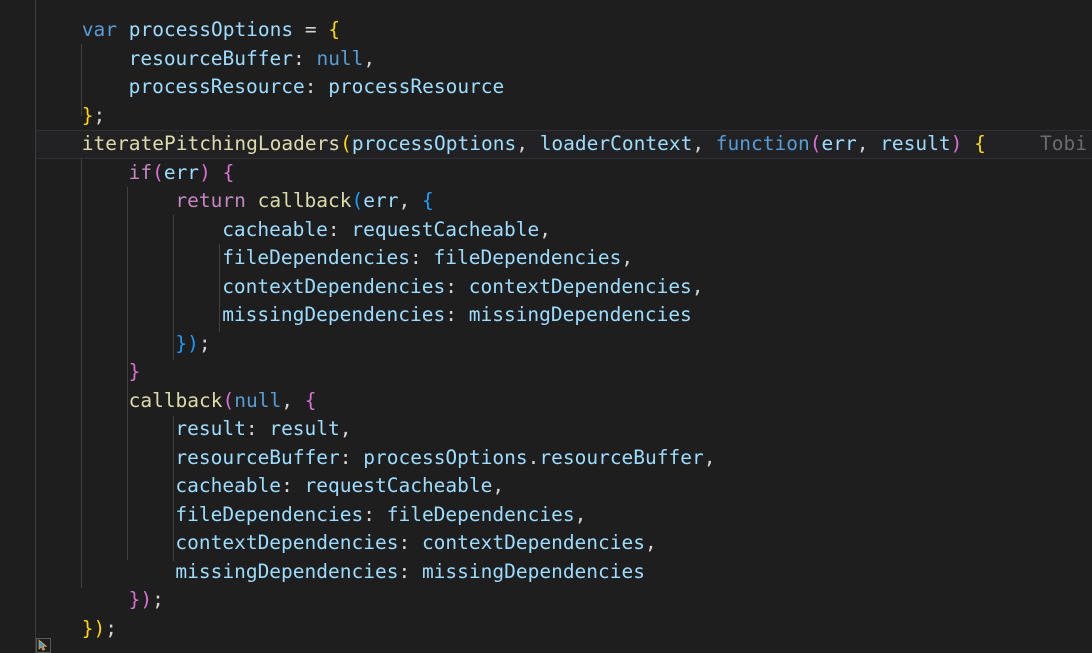 The height and width of the screenshot is (653, 1092). What do you see at coordinates (546, 201) in the screenshot?
I see `code-line: return callback(err, {` at bounding box center [546, 201].